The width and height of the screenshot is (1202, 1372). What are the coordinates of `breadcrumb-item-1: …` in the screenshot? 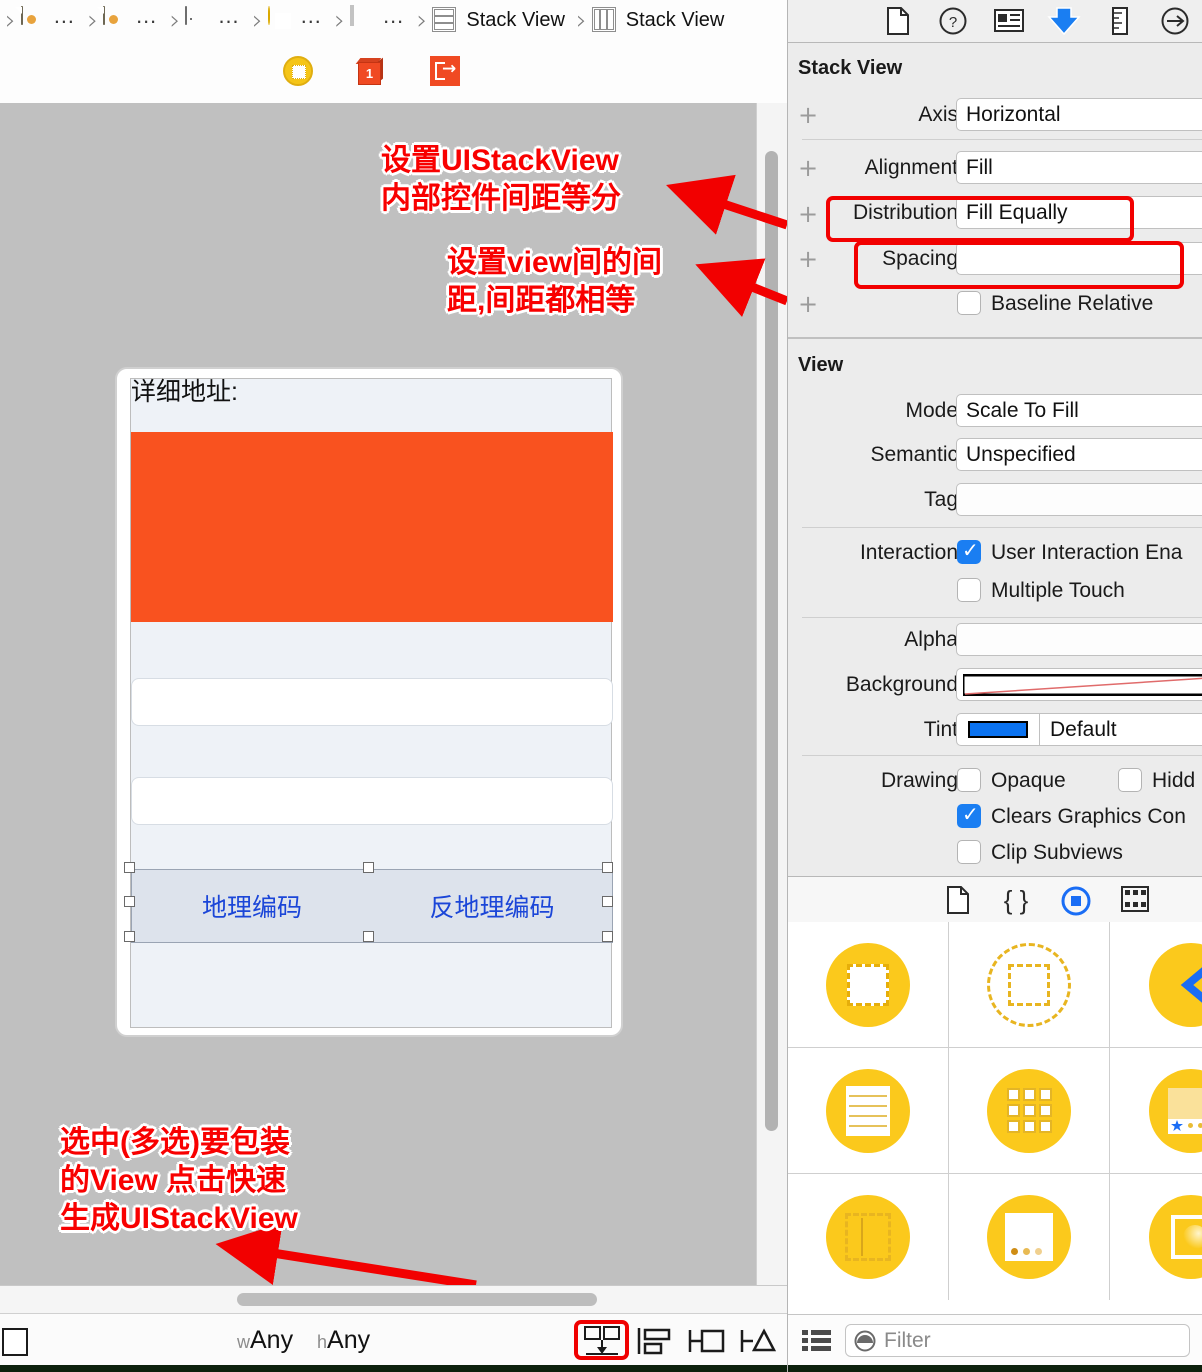 It's located at (134, 20).